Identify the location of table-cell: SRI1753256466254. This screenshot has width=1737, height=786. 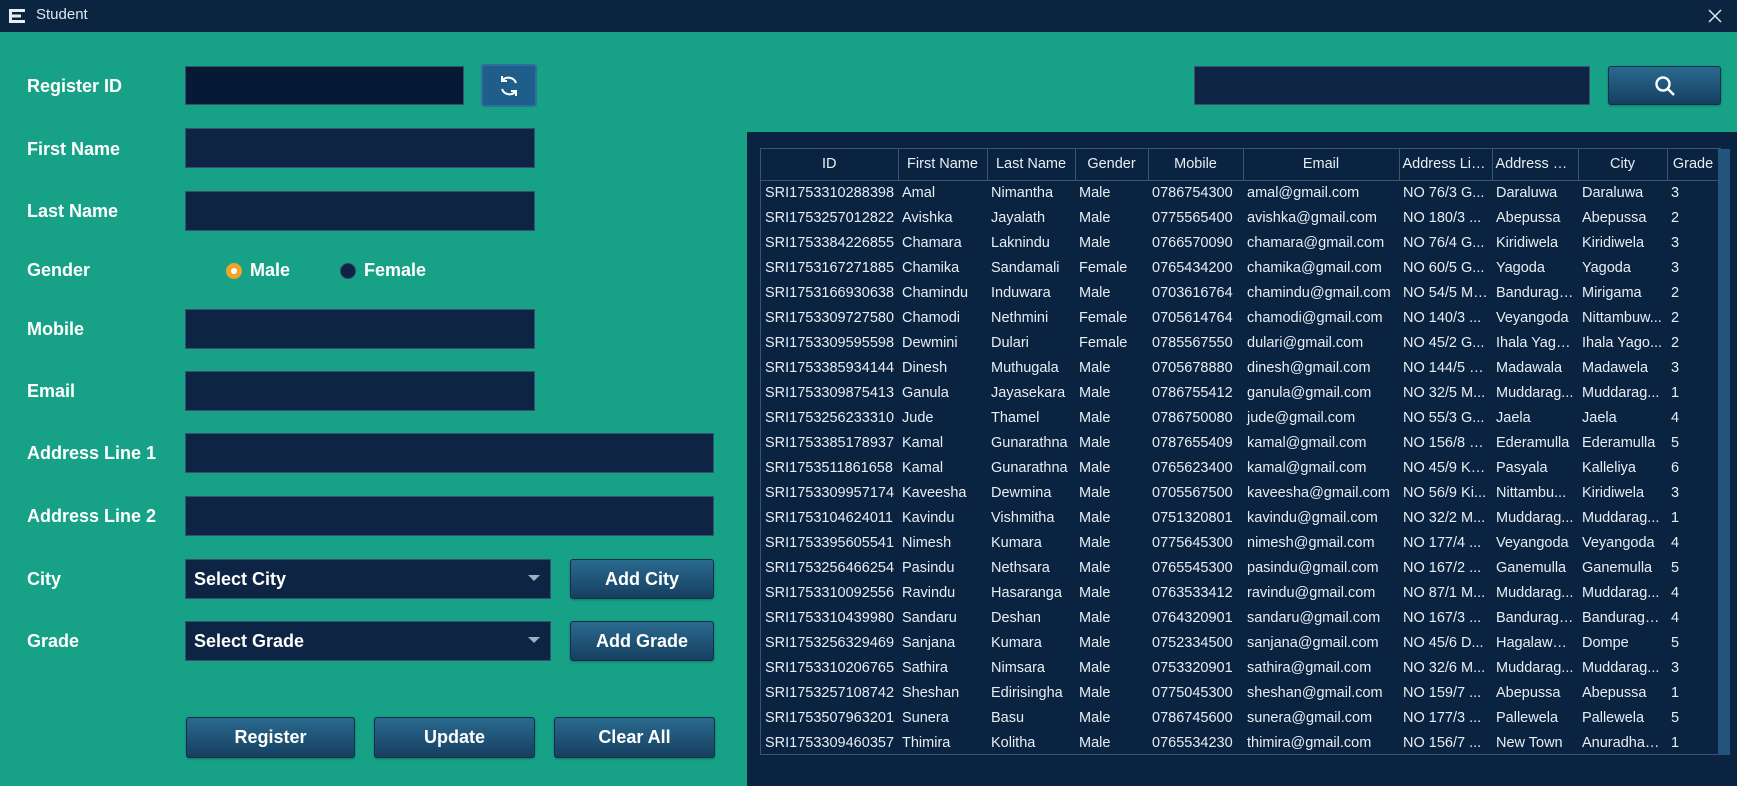
(830, 567).